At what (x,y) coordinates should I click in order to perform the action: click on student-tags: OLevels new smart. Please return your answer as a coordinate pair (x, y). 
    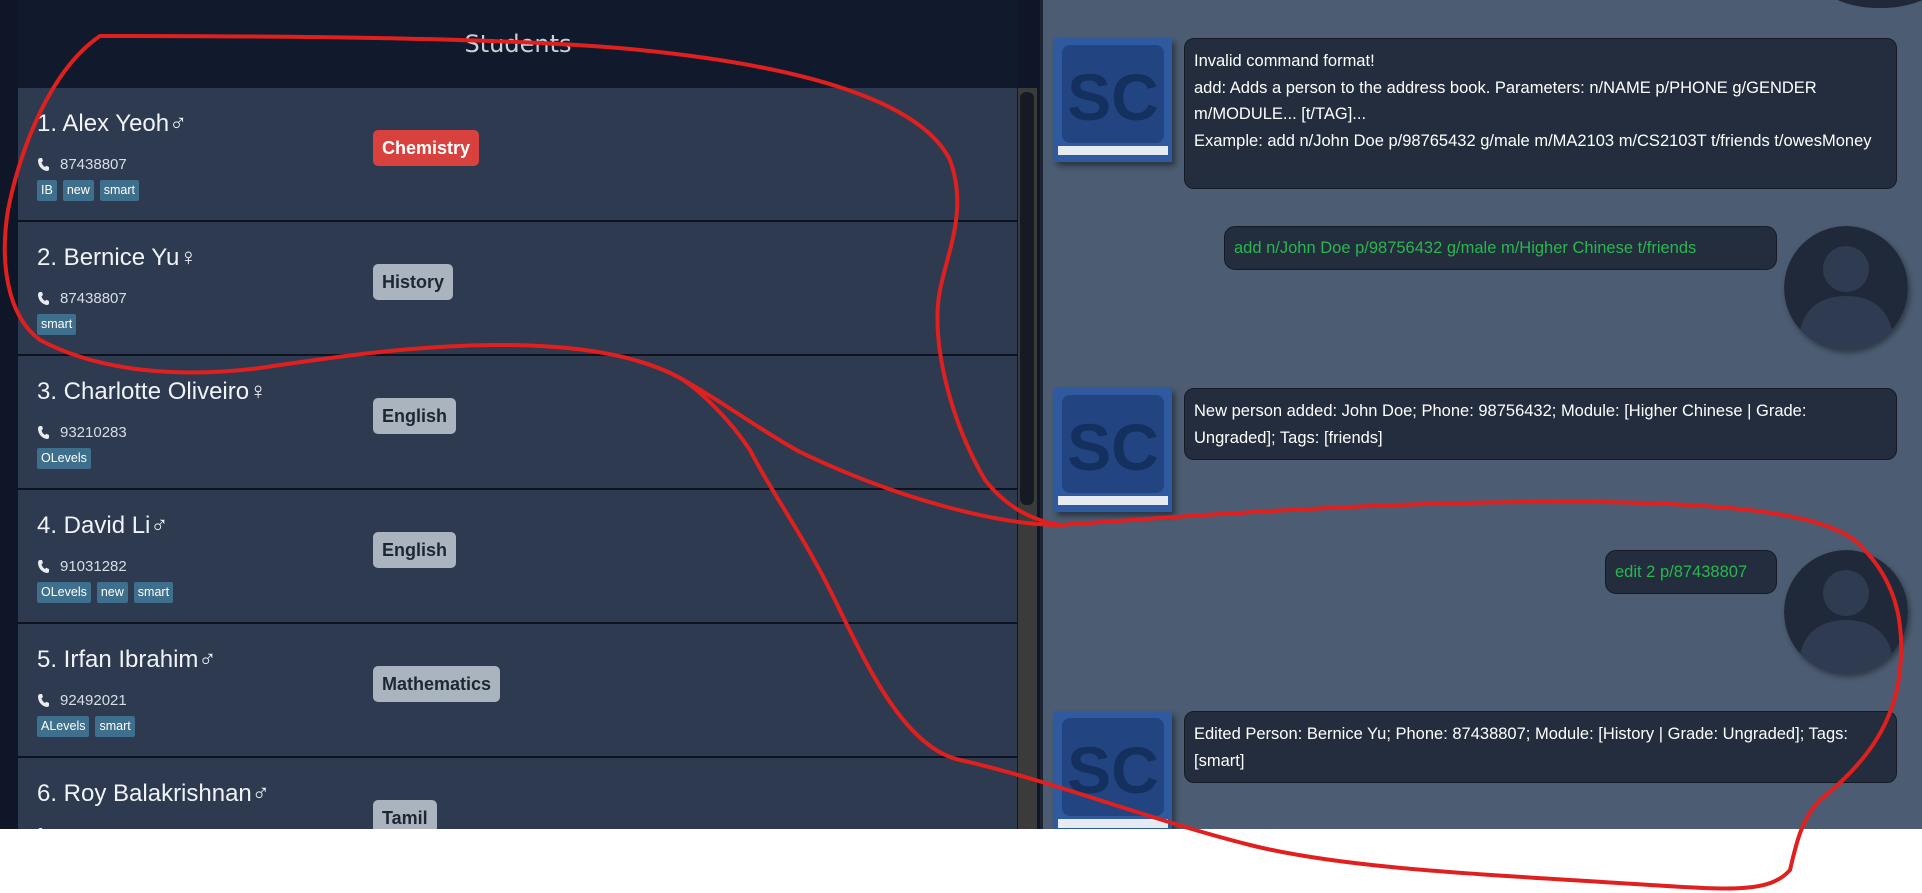
    Looking at the image, I should click on (105, 592).